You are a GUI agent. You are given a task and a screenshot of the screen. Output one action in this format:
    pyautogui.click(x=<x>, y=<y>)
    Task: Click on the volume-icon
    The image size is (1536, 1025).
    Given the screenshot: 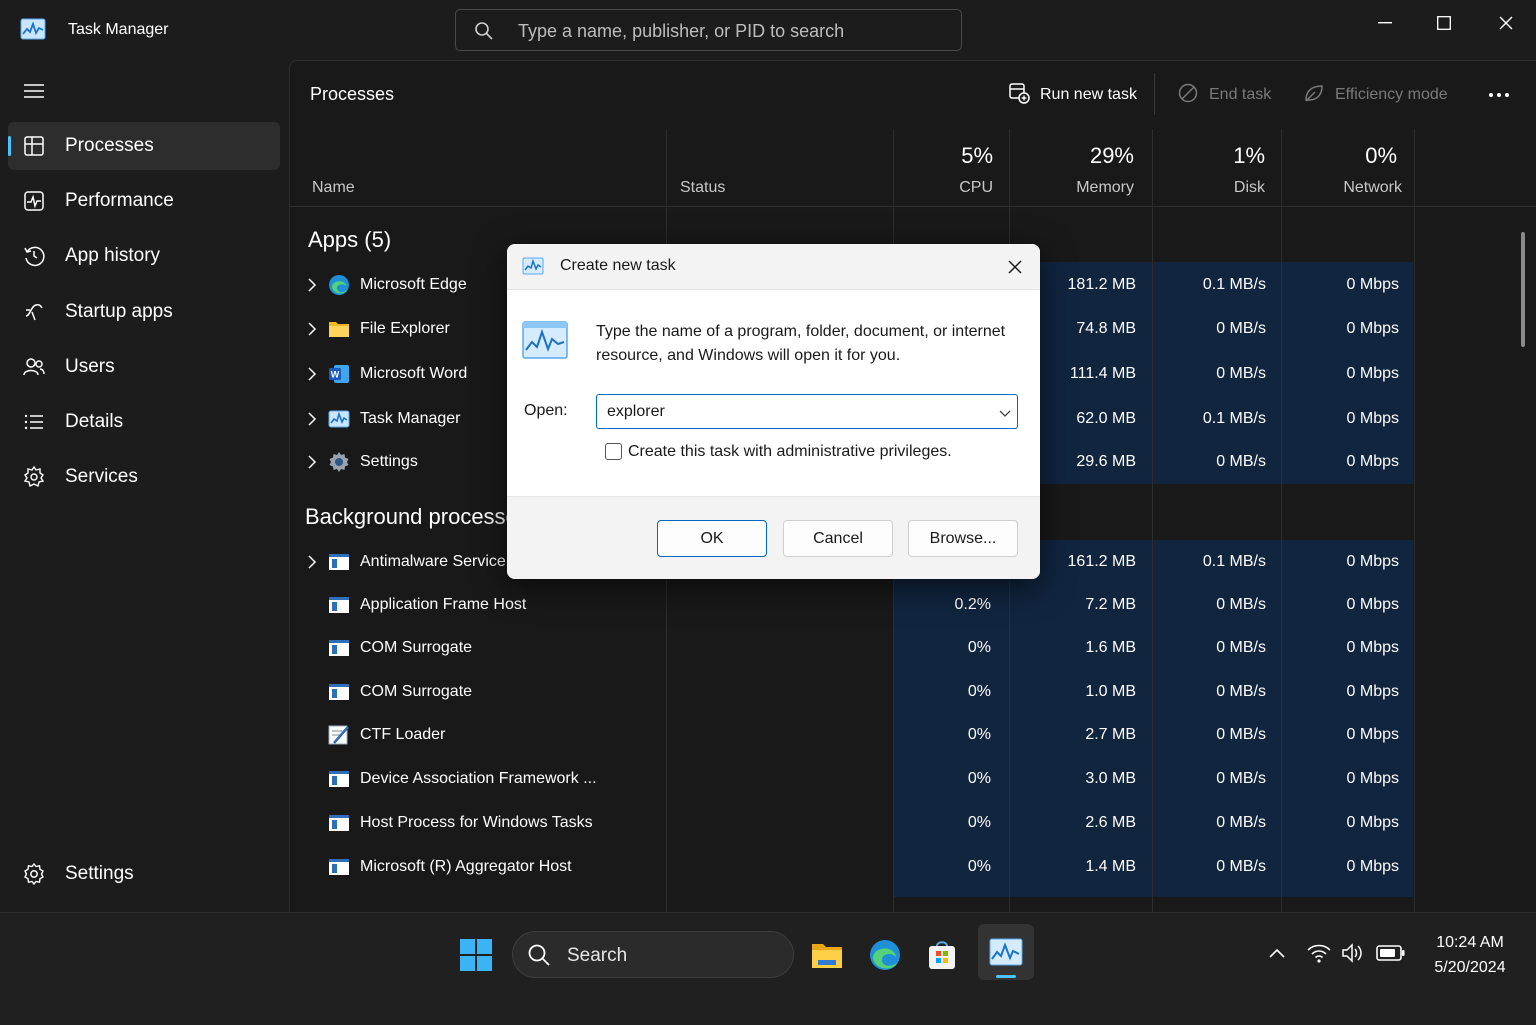 What is the action you would take?
    pyautogui.click(x=1354, y=955)
    